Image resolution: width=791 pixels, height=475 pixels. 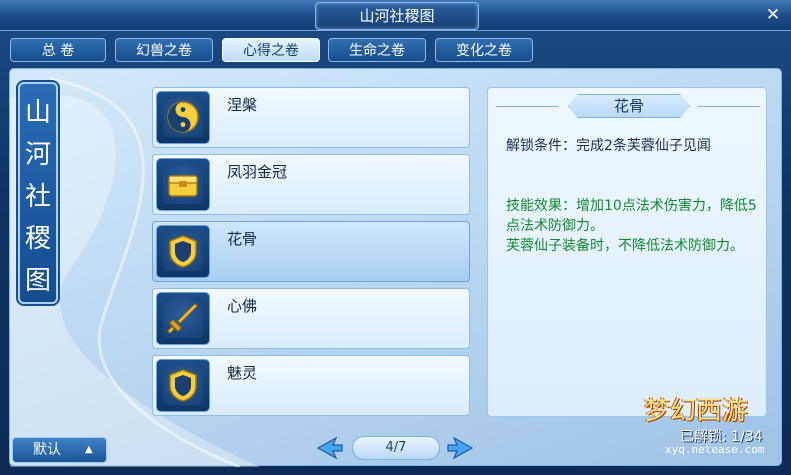 I want to click on effect-line: 技能效果：增加10点法术伤害力，降低5点法术防御力。, so click(x=631, y=216).